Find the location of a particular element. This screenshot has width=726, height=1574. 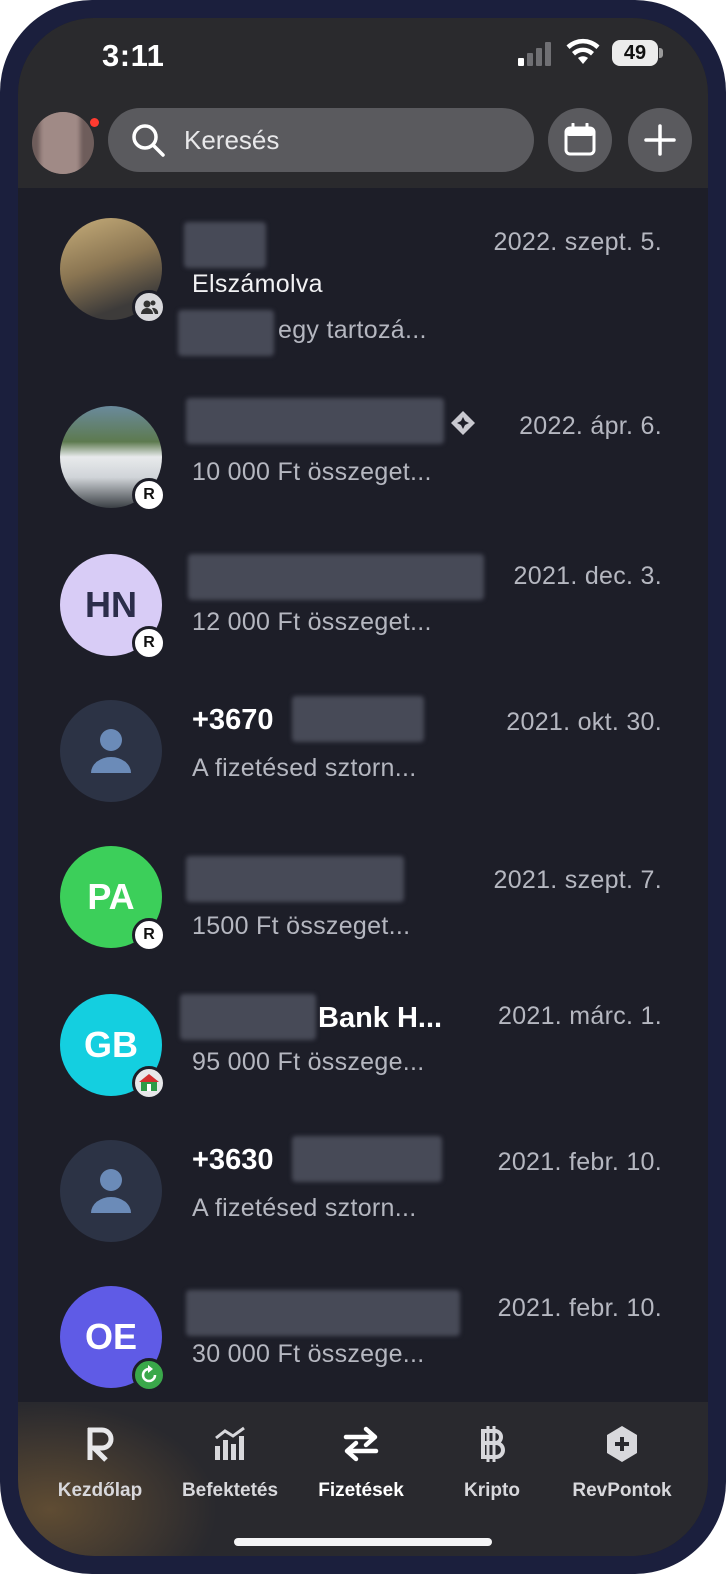

transaction-status: Elszámolva is located at coordinates (257, 284).